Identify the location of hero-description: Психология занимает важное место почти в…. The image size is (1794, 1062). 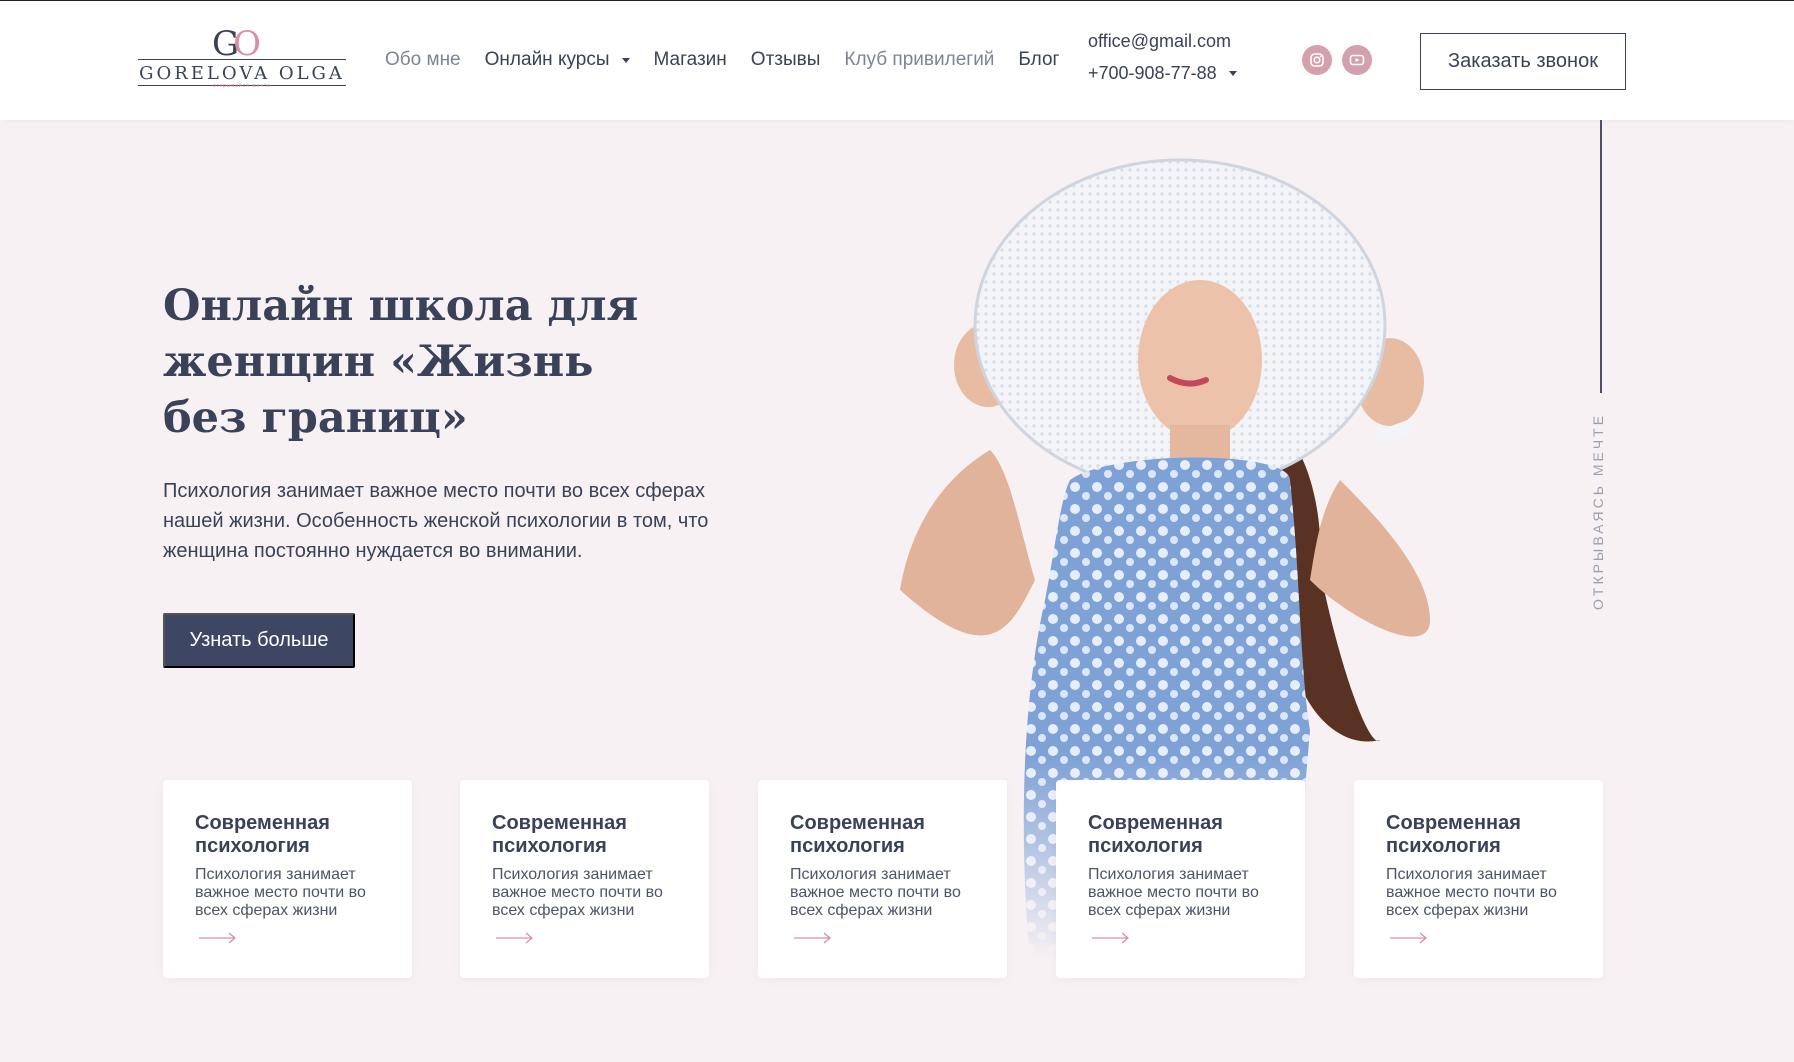
(436, 521).